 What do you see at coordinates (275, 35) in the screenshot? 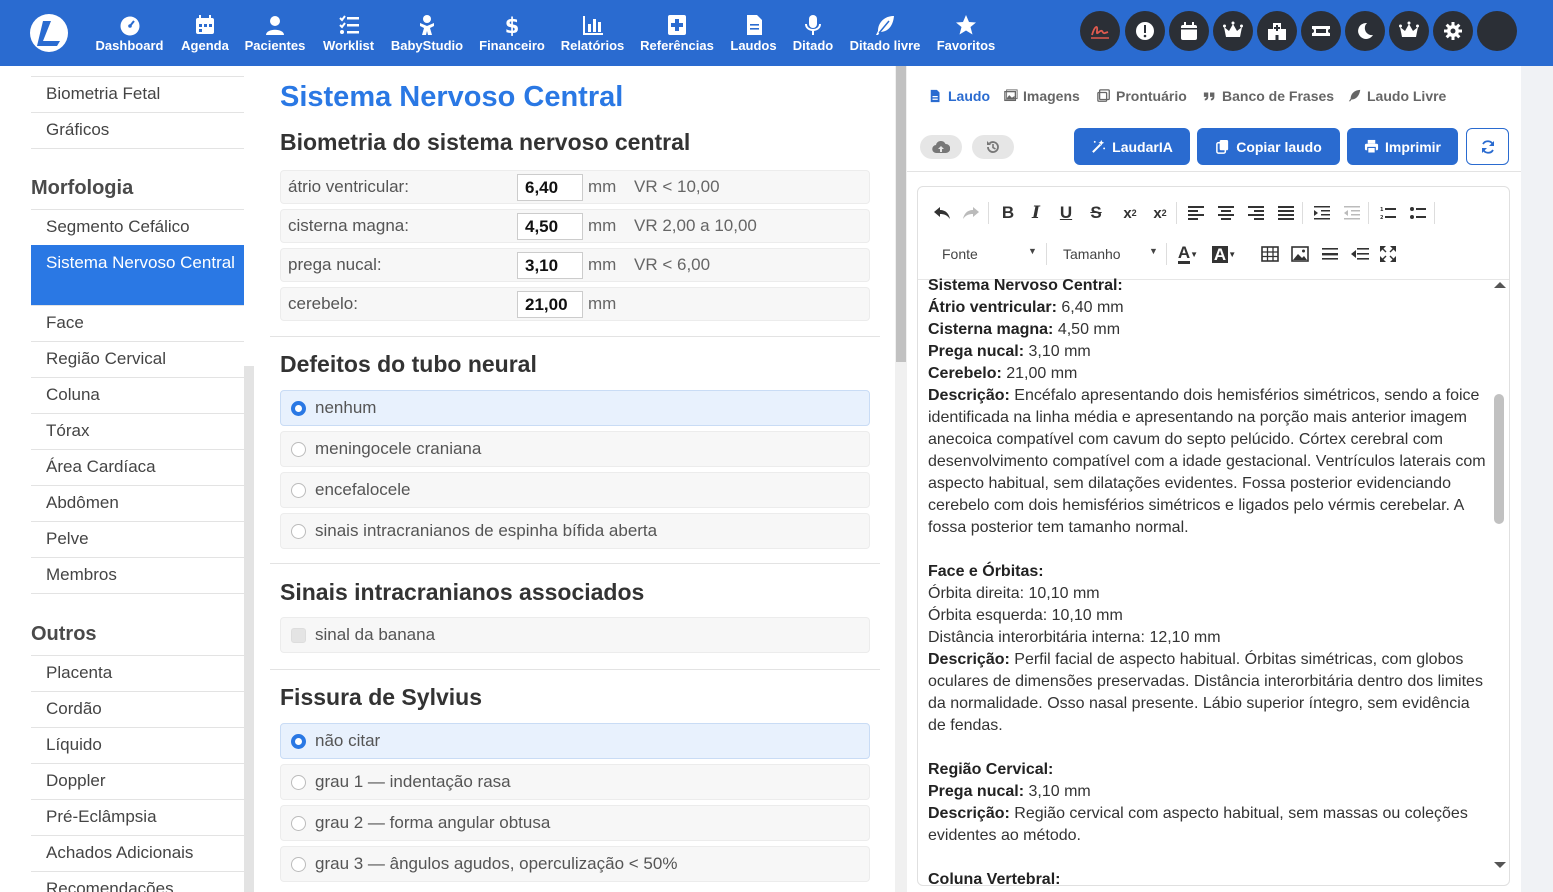
I see `nav-pacientes: Pacientes` at bounding box center [275, 35].